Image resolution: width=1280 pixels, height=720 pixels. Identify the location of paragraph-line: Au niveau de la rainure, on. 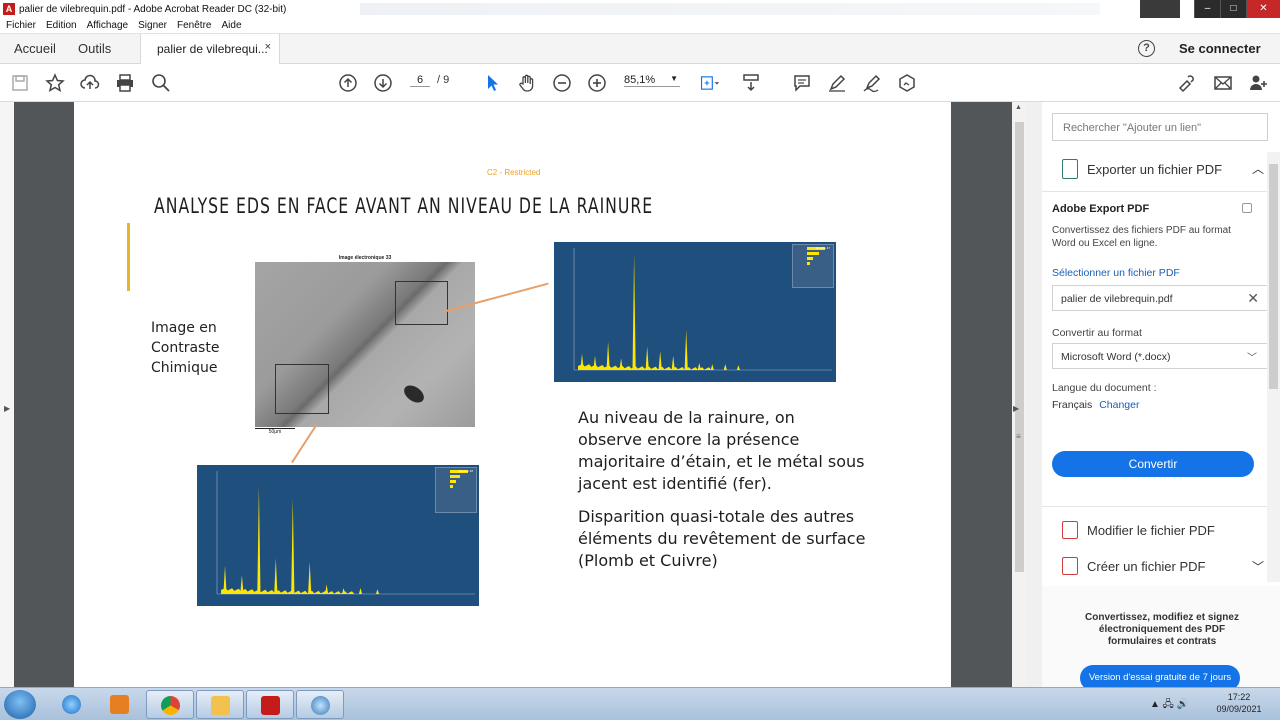
(686, 417).